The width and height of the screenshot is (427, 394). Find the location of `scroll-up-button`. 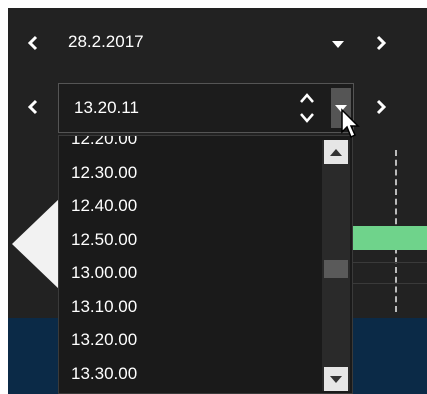

scroll-up-button is located at coordinates (336, 152).